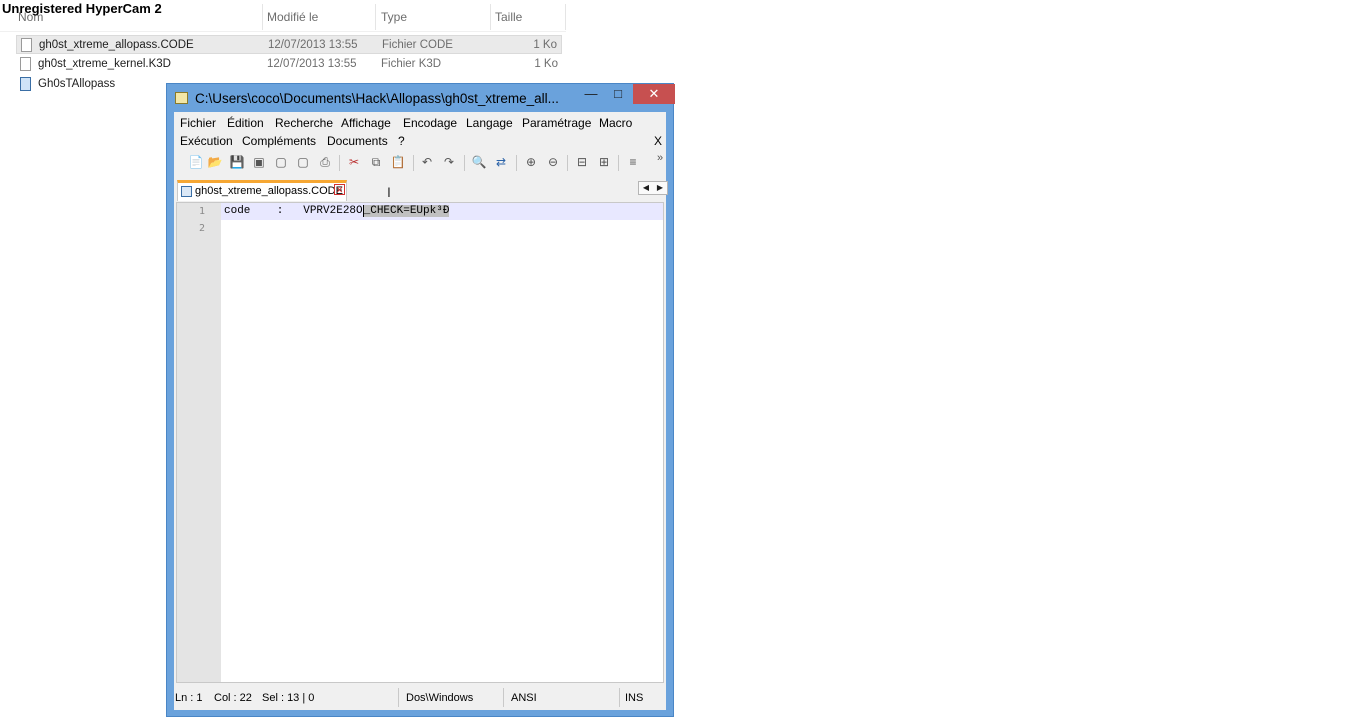 Image resolution: width=1355 pixels, height=720 pixels. Describe the element at coordinates (401, 141) in the screenshot. I see `menu-help: ?` at that location.